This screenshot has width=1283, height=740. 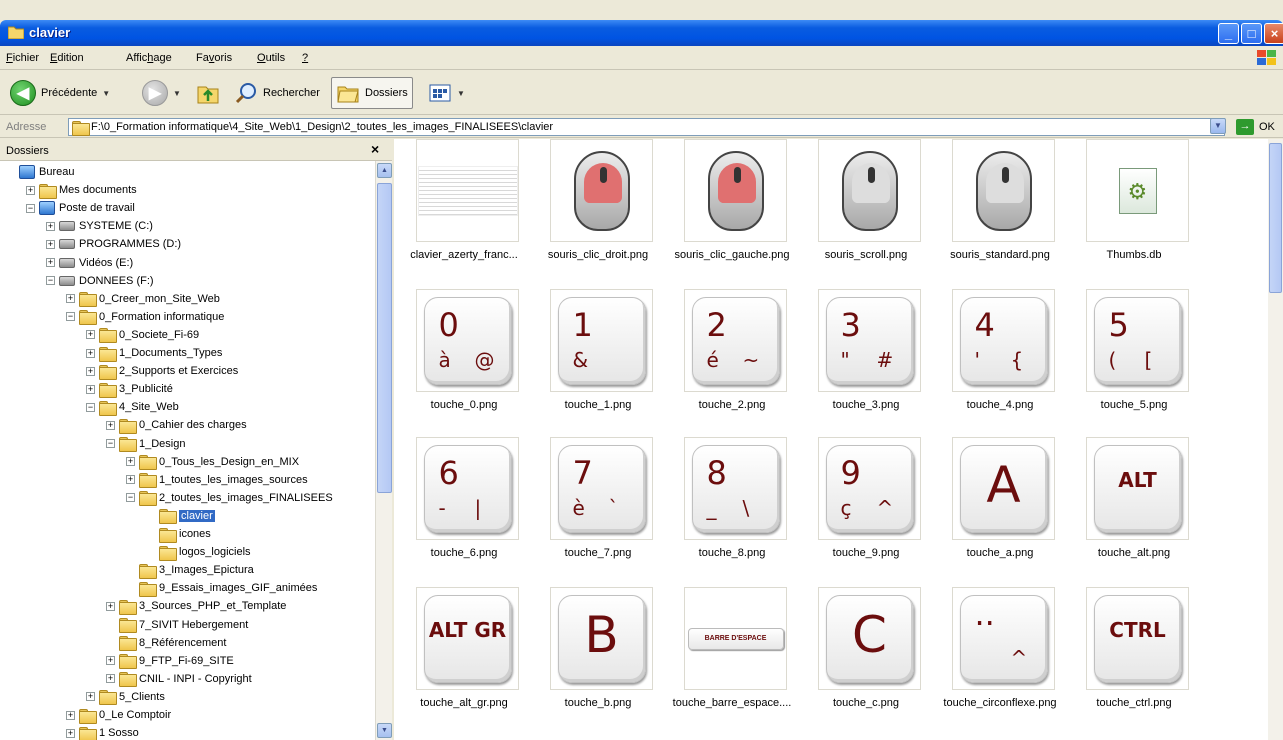 I want to click on file-item: 4 '{touche_4.png, so click(x=1000, y=363).